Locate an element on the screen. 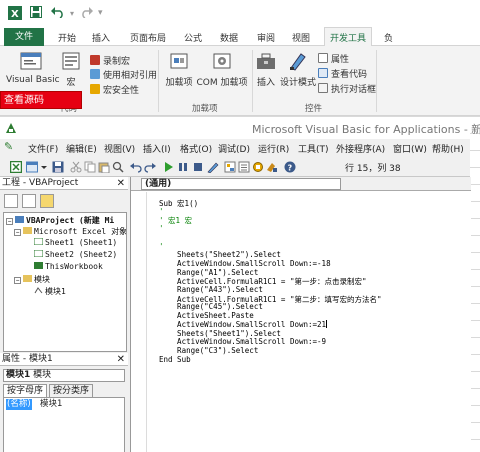 The height and width of the screenshot is (452, 480). tree-node-excel-objects: − Microsoft Excel 对象 is located at coordinates (70, 231).